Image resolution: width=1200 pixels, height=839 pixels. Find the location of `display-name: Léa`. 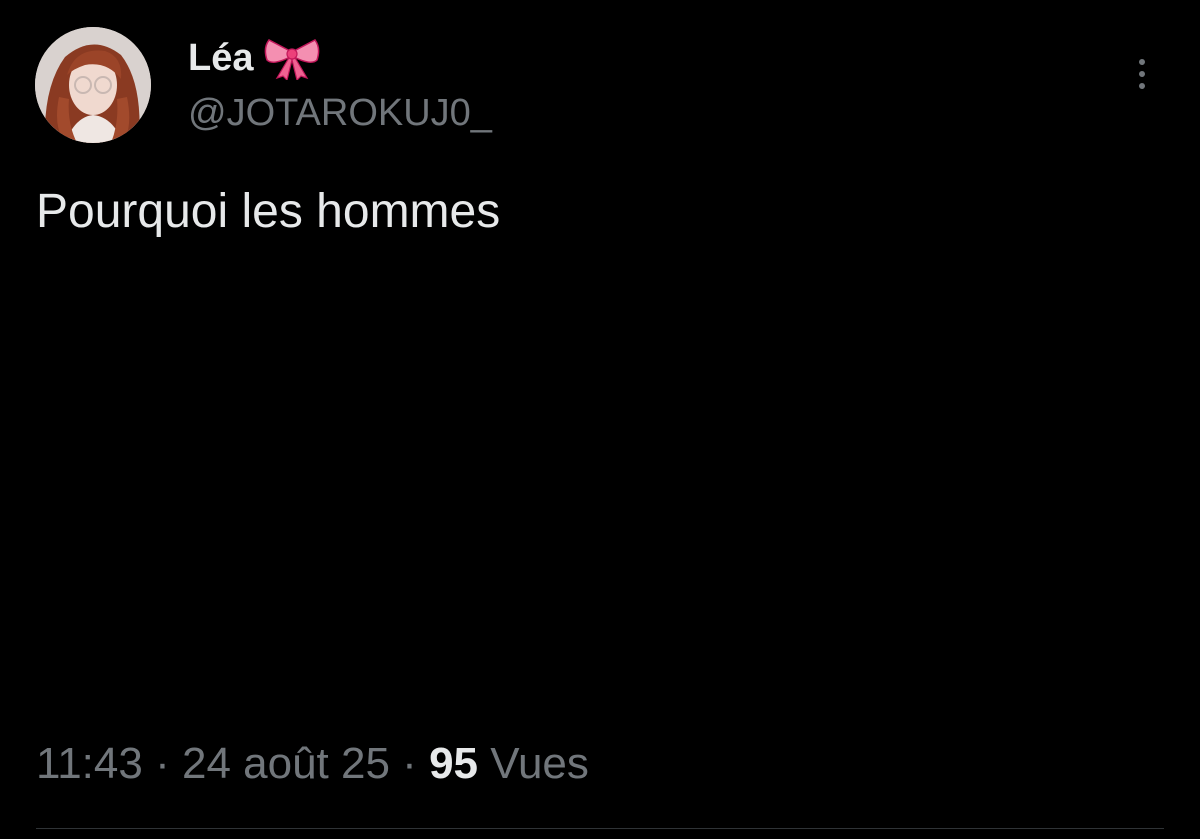

display-name: Léa is located at coordinates (220, 58).